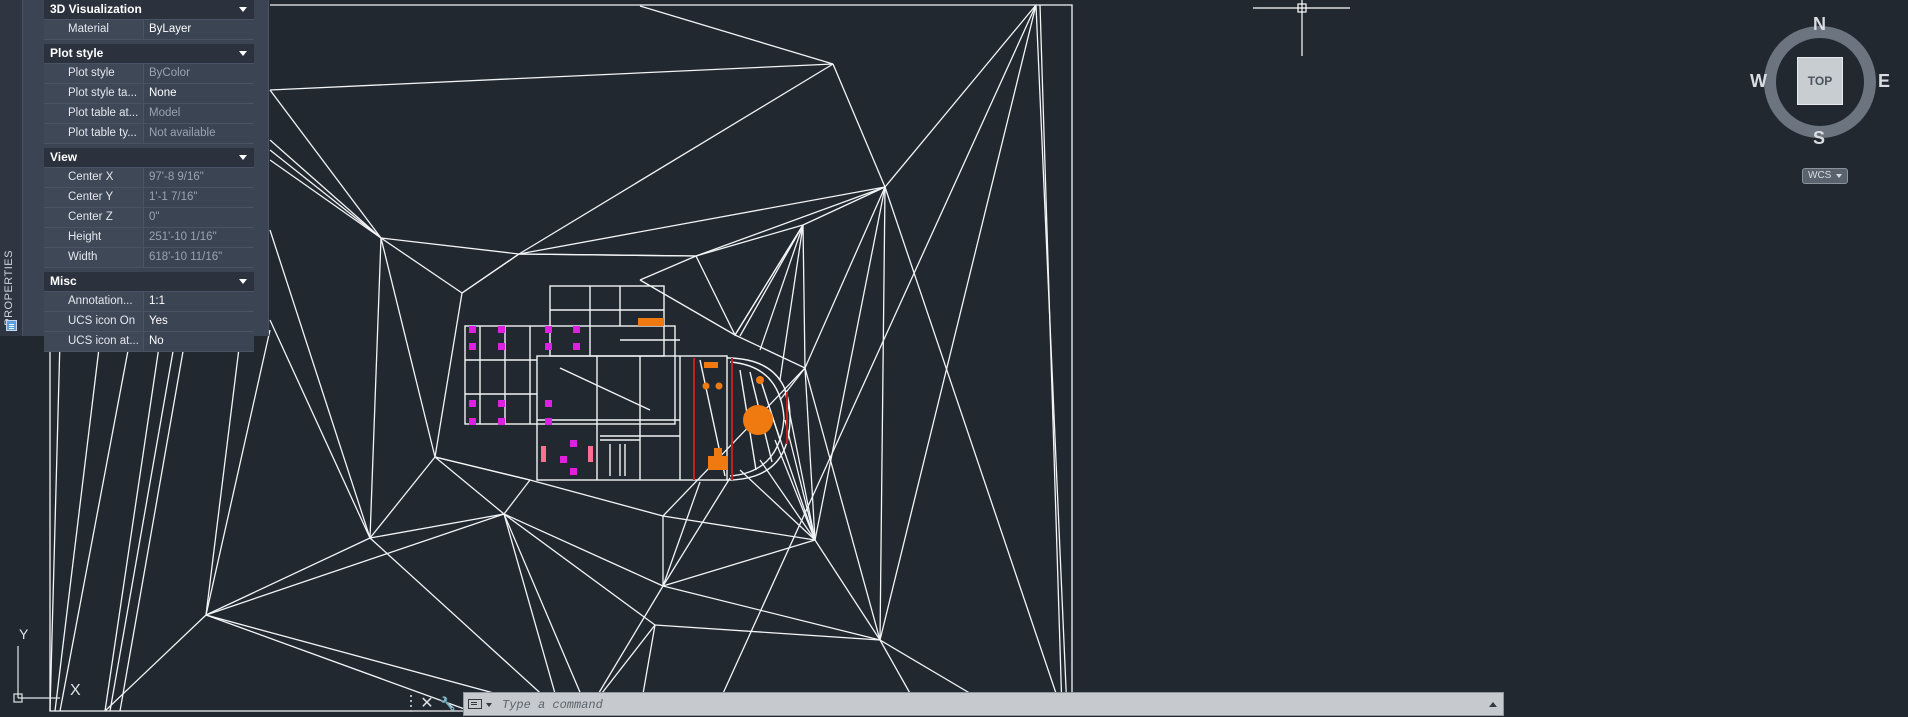  What do you see at coordinates (1301, 28) in the screenshot?
I see `crosshair-cursor` at bounding box center [1301, 28].